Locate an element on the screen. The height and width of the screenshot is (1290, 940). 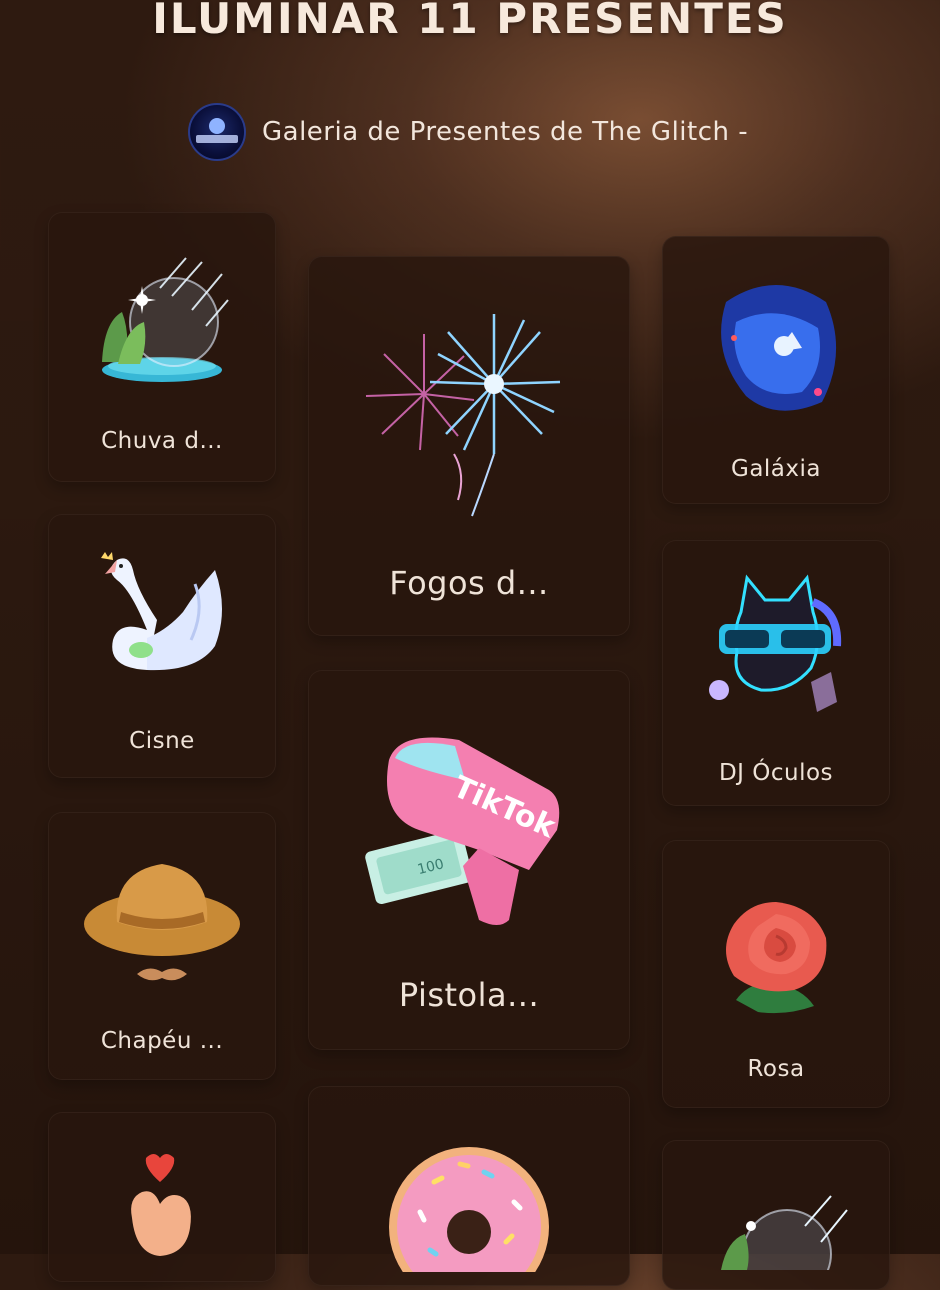
gallery-title: Galeria de Presentes de The Glitch - is located at coordinates (505, 132).